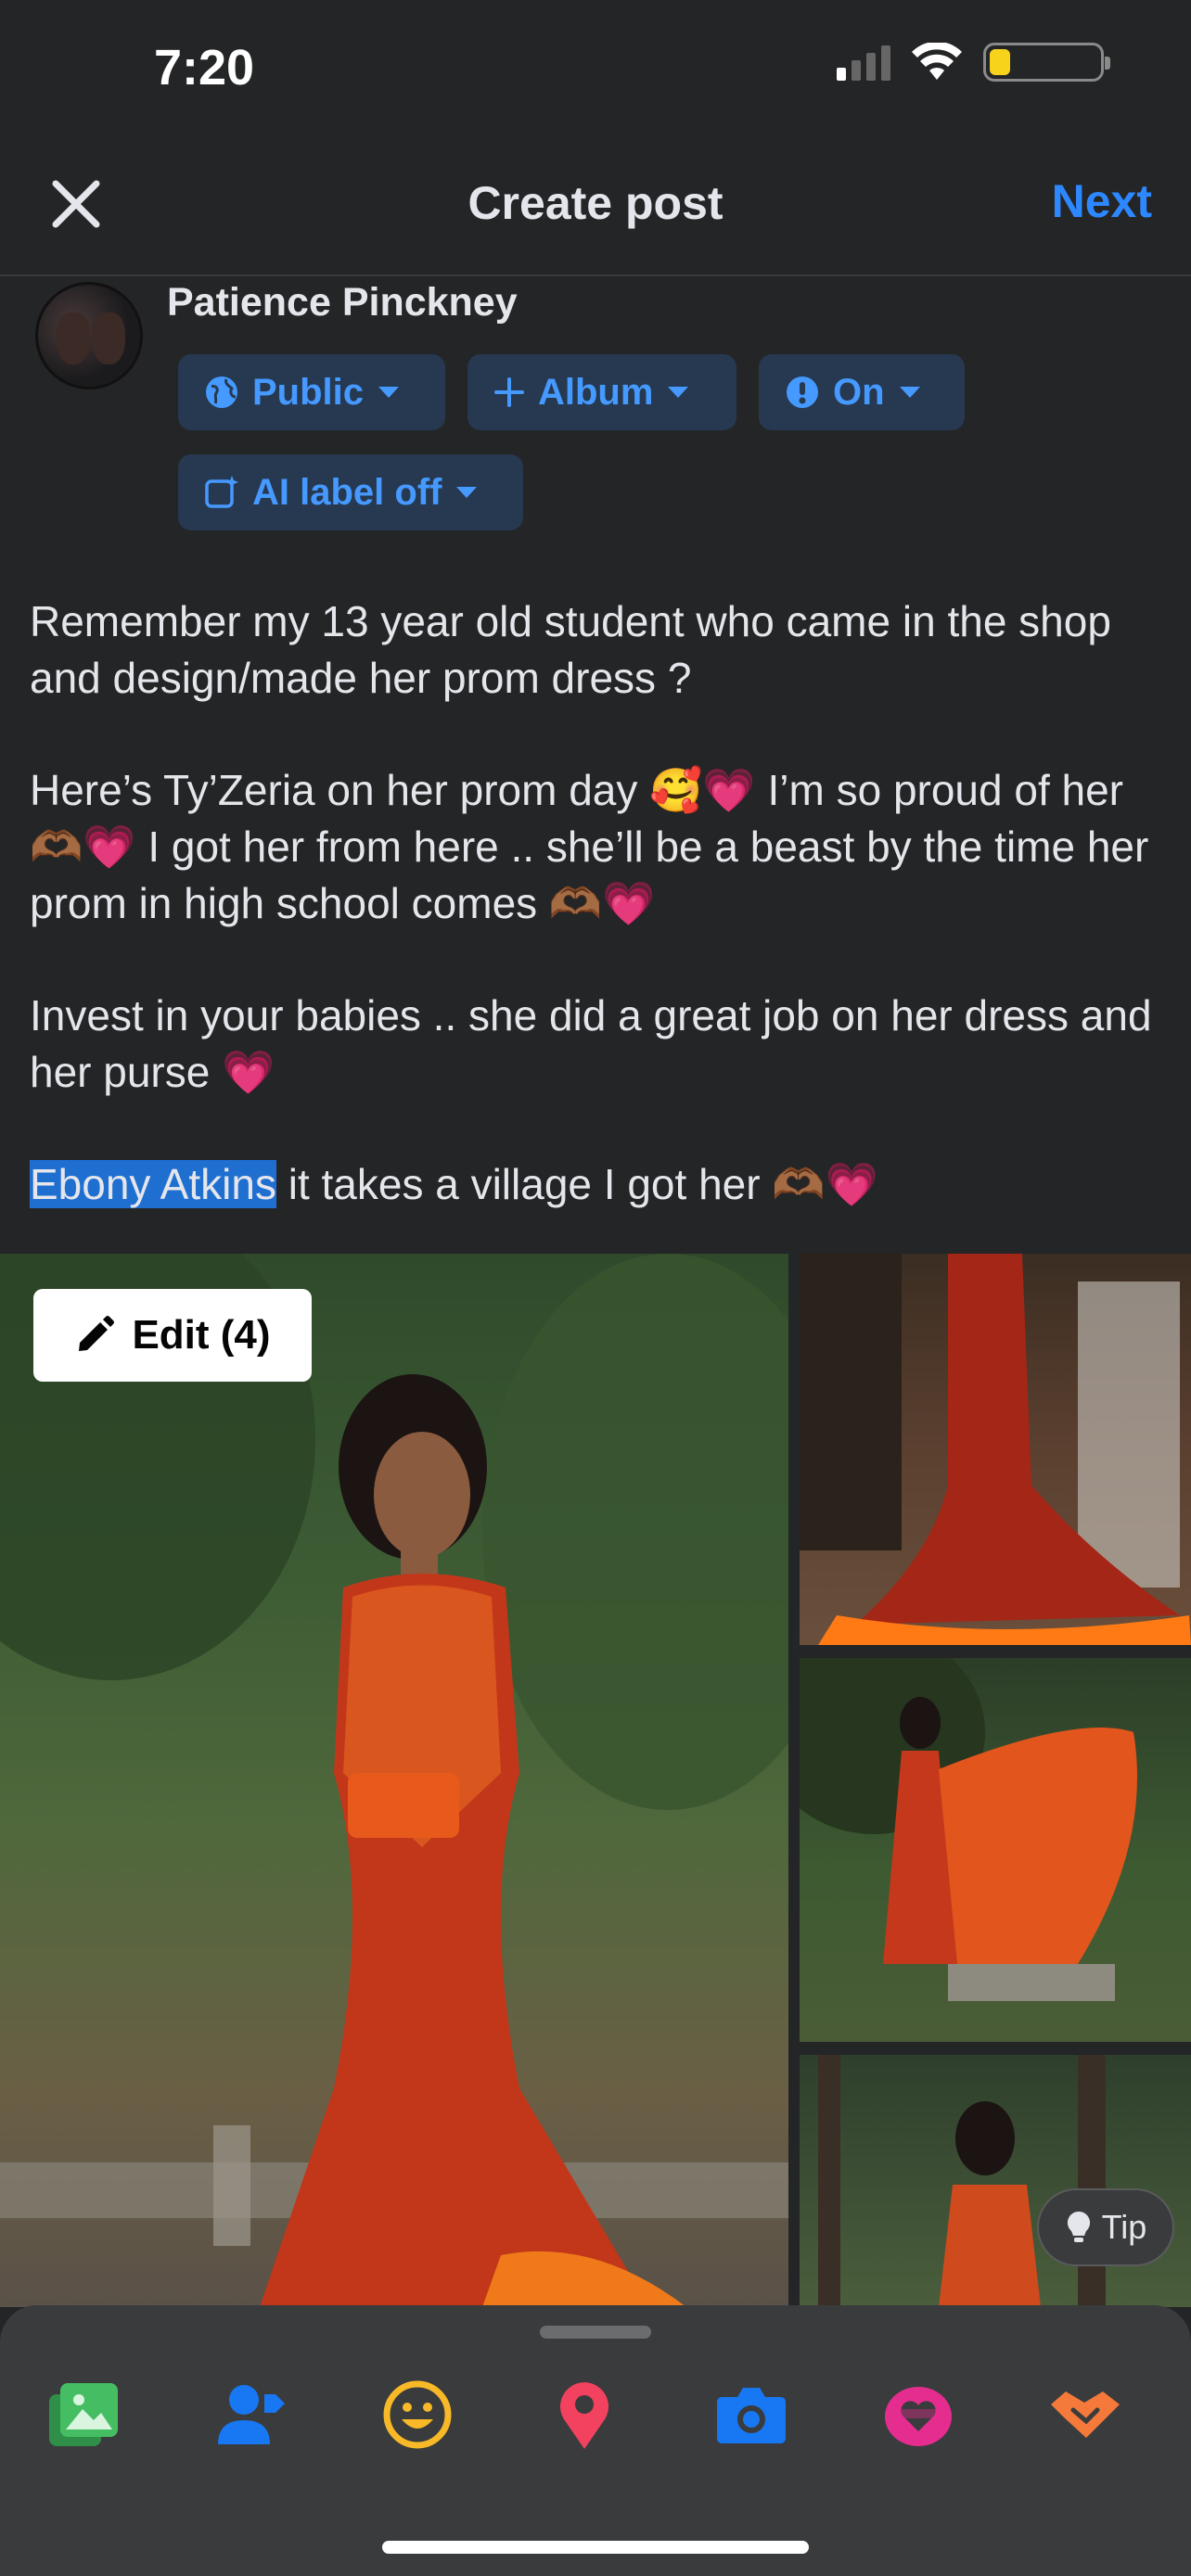  Describe the element at coordinates (595, 2547) in the screenshot. I see `home-indicator` at that location.